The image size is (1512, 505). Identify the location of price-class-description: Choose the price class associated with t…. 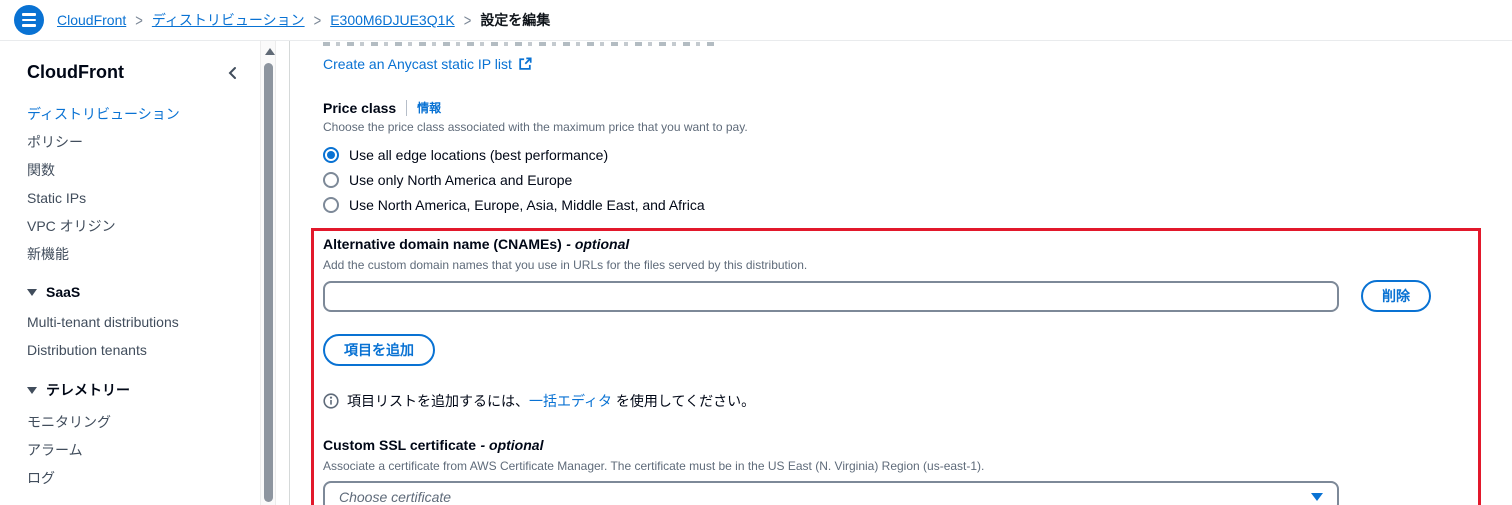
(535, 127).